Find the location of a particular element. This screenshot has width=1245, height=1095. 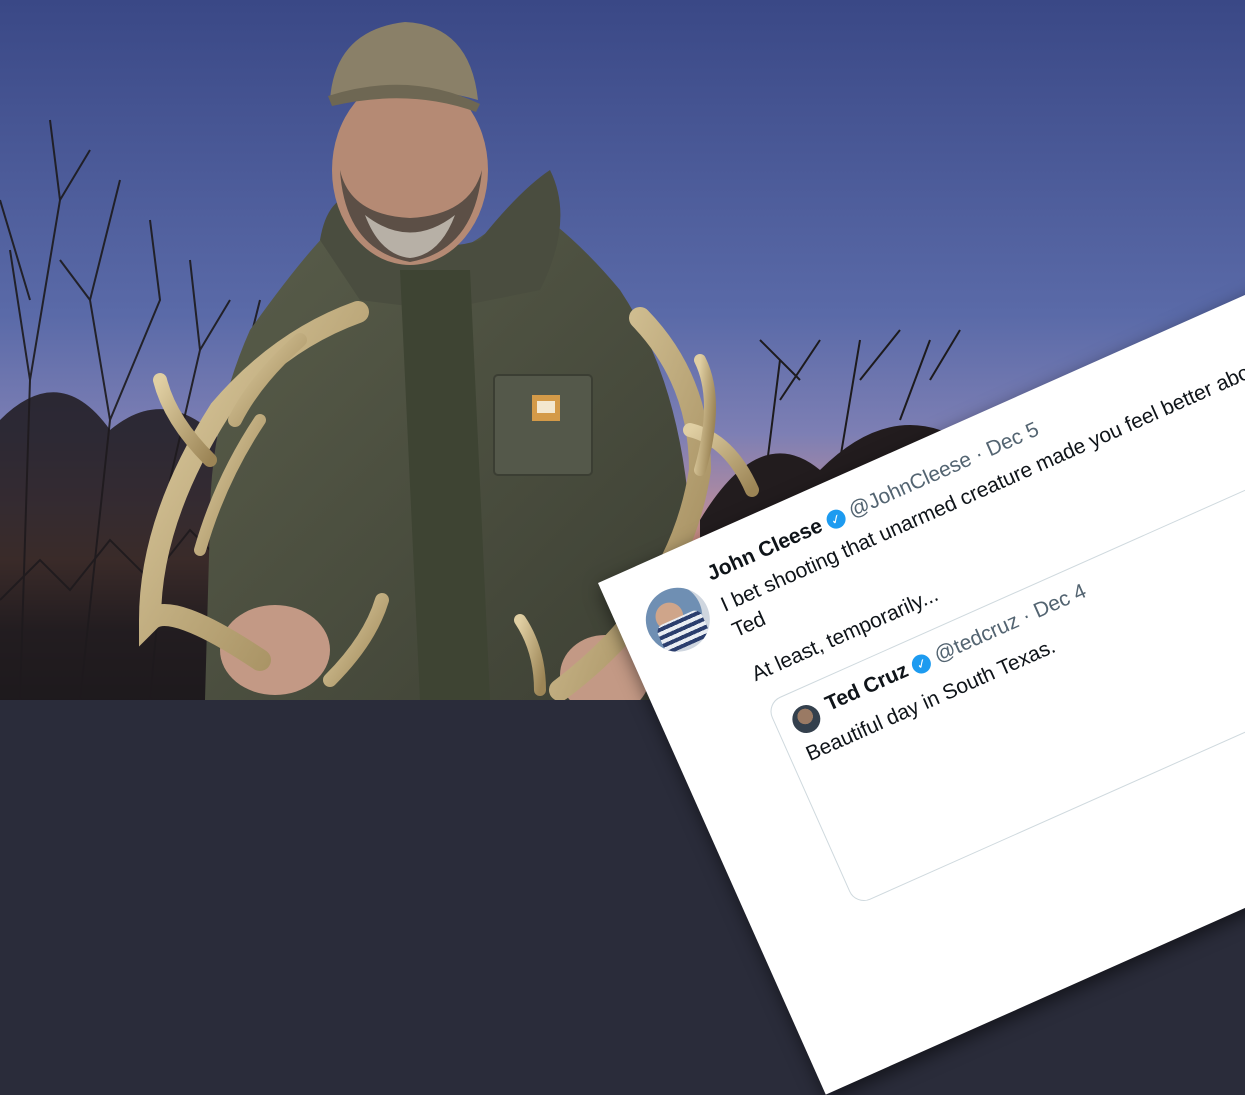

chest-pocket is located at coordinates (543, 425).